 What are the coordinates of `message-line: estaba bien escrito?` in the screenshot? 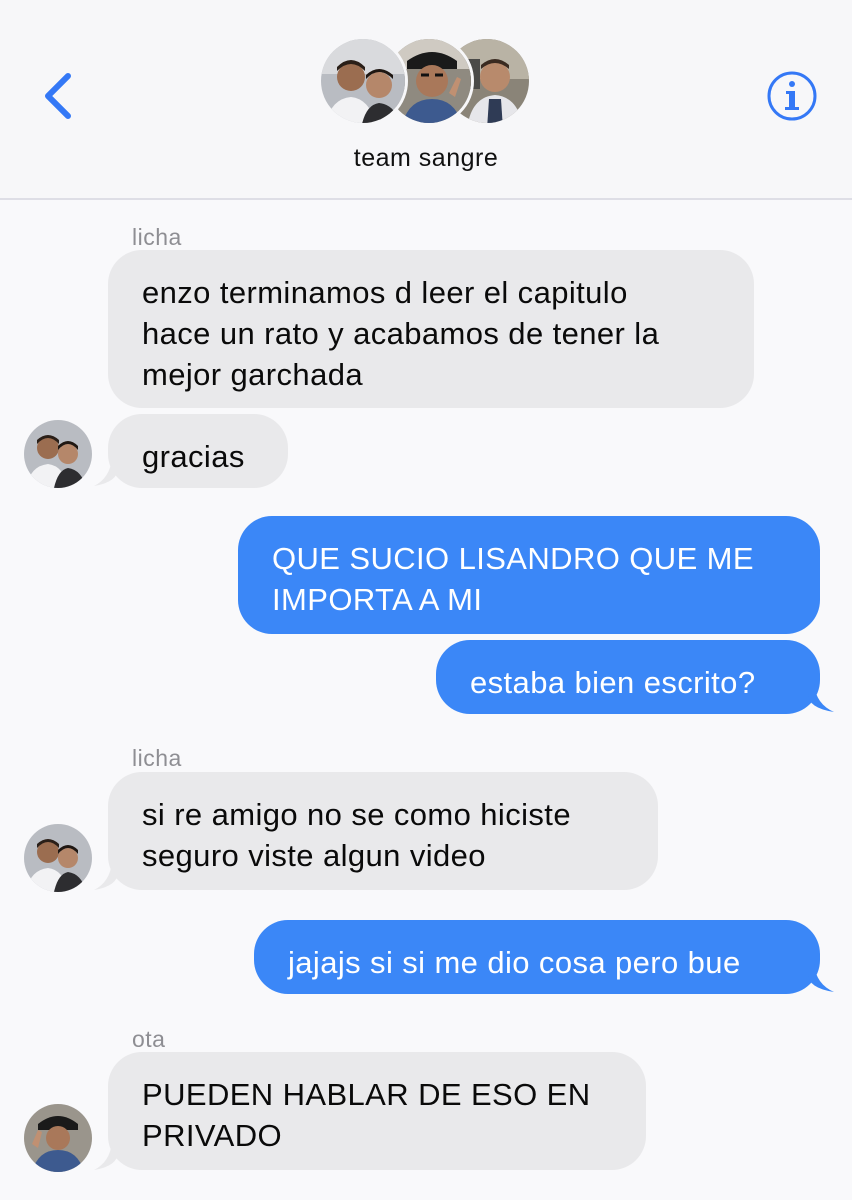 It's located at (613, 682).